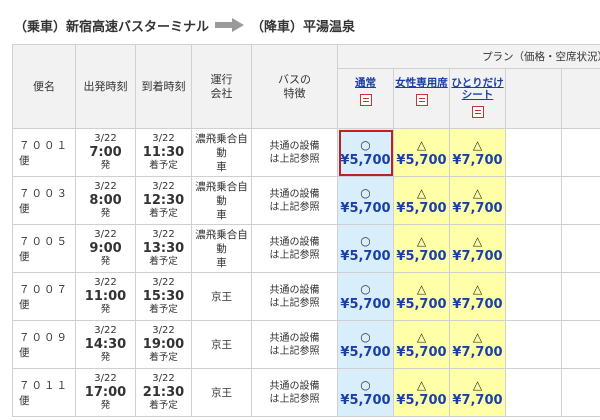 Image resolution: width=600 pixels, height=420 pixels. What do you see at coordinates (163, 200) in the screenshot?
I see `arrival-time: 3/22 12:30 着予定` at bounding box center [163, 200].